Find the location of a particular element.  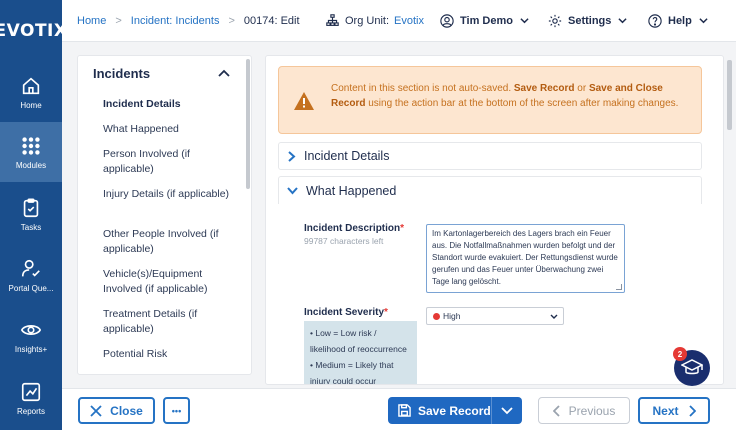

org-unit-selector: Org Unit: Evotix is located at coordinates (375, 20).